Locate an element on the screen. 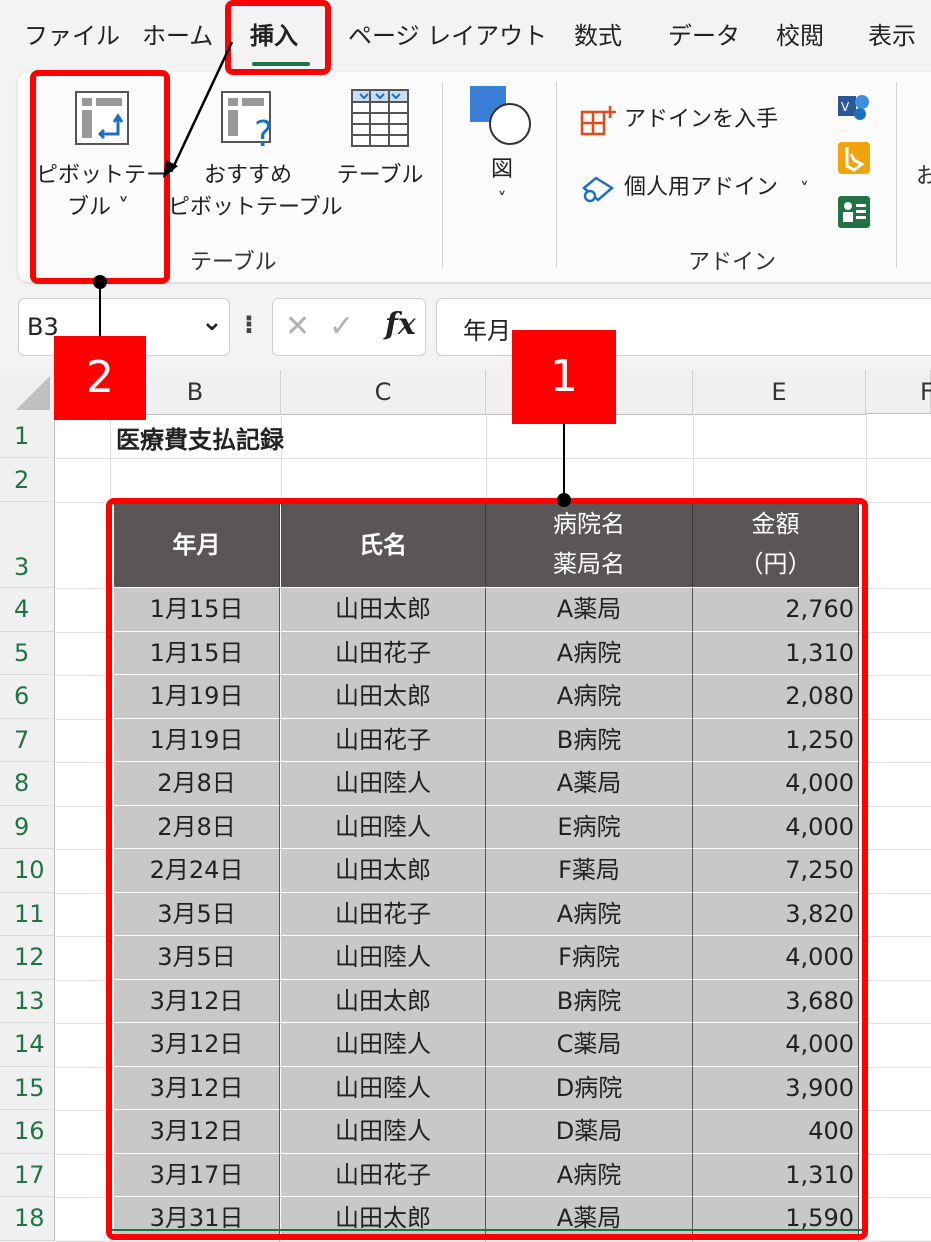 Image resolution: width=931 pixels, height=1242 pixels. callout-2: 2 is located at coordinates (100, 378).